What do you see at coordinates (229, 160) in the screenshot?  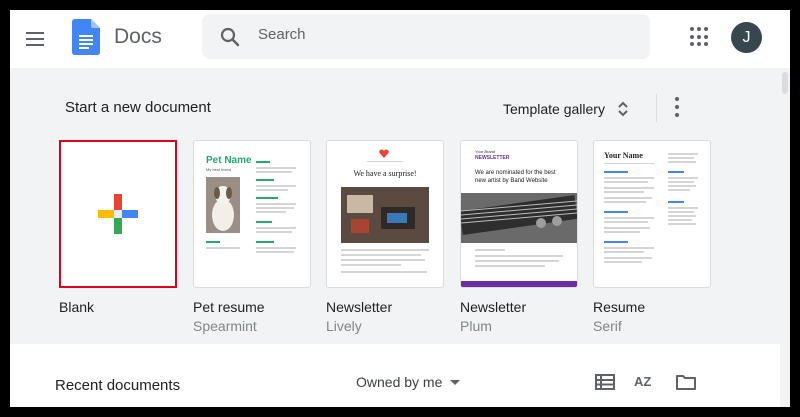 I see `thumb-pet-title: Pet Name` at bounding box center [229, 160].